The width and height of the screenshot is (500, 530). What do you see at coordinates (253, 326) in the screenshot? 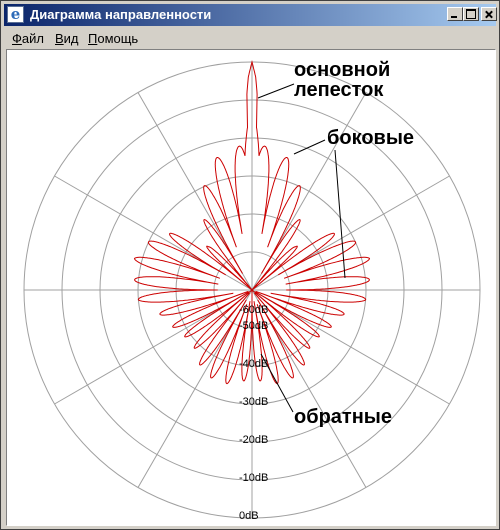
I see `ring-label: -50dB` at bounding box center [253, 326].